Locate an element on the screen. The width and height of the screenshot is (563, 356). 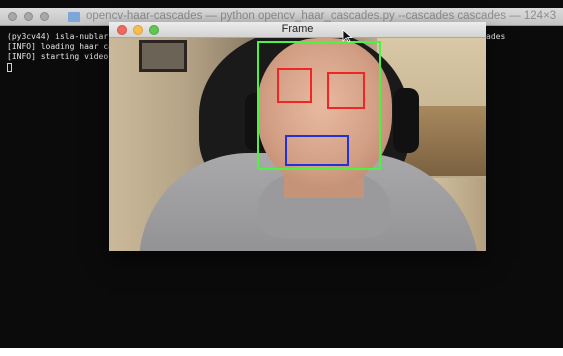
mouth-detection-box is located at coordinates (317, 150).